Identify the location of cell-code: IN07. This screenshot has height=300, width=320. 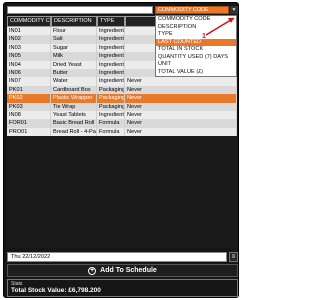
(29, 81).